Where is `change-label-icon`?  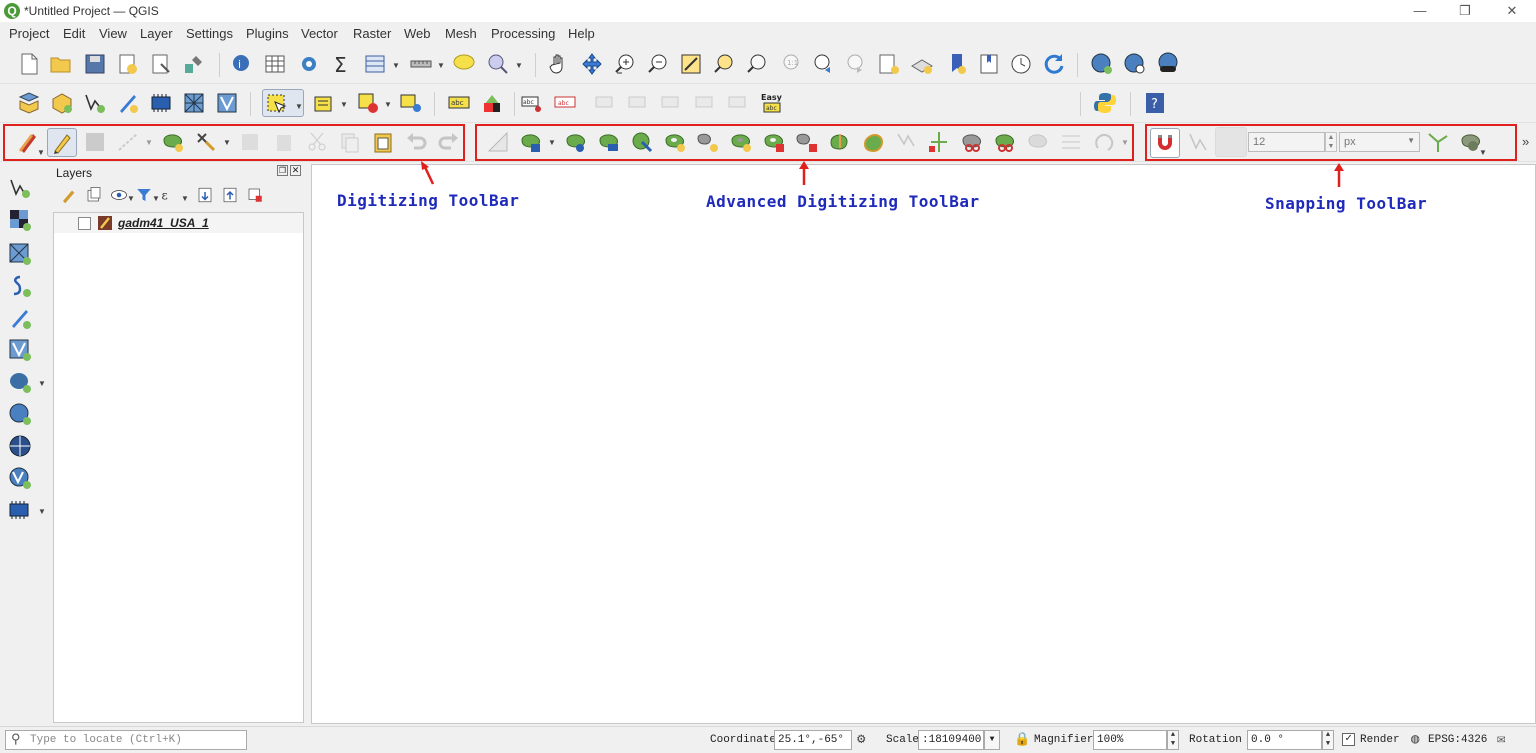 change-label-icon is located at coordinates (672, 103).